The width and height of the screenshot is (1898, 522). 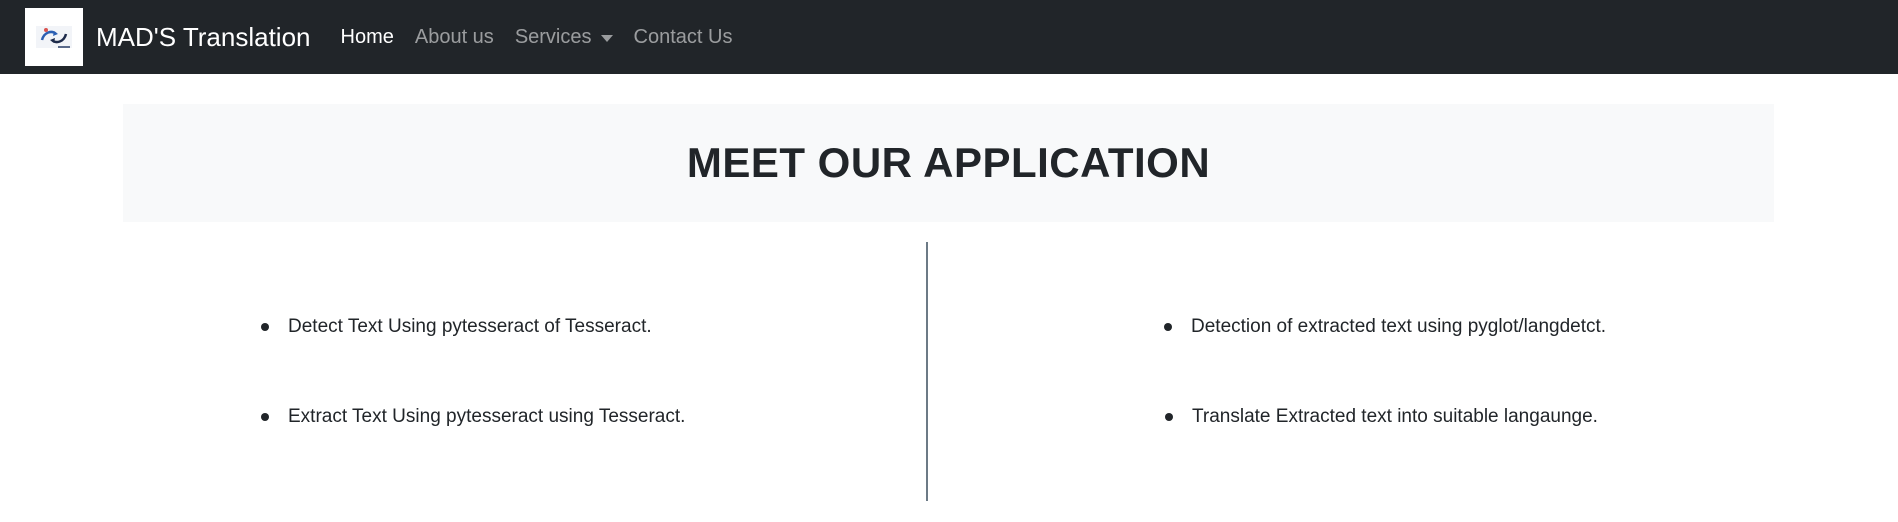 I want to click on caret-down-icon, so click(x=606, y=38).